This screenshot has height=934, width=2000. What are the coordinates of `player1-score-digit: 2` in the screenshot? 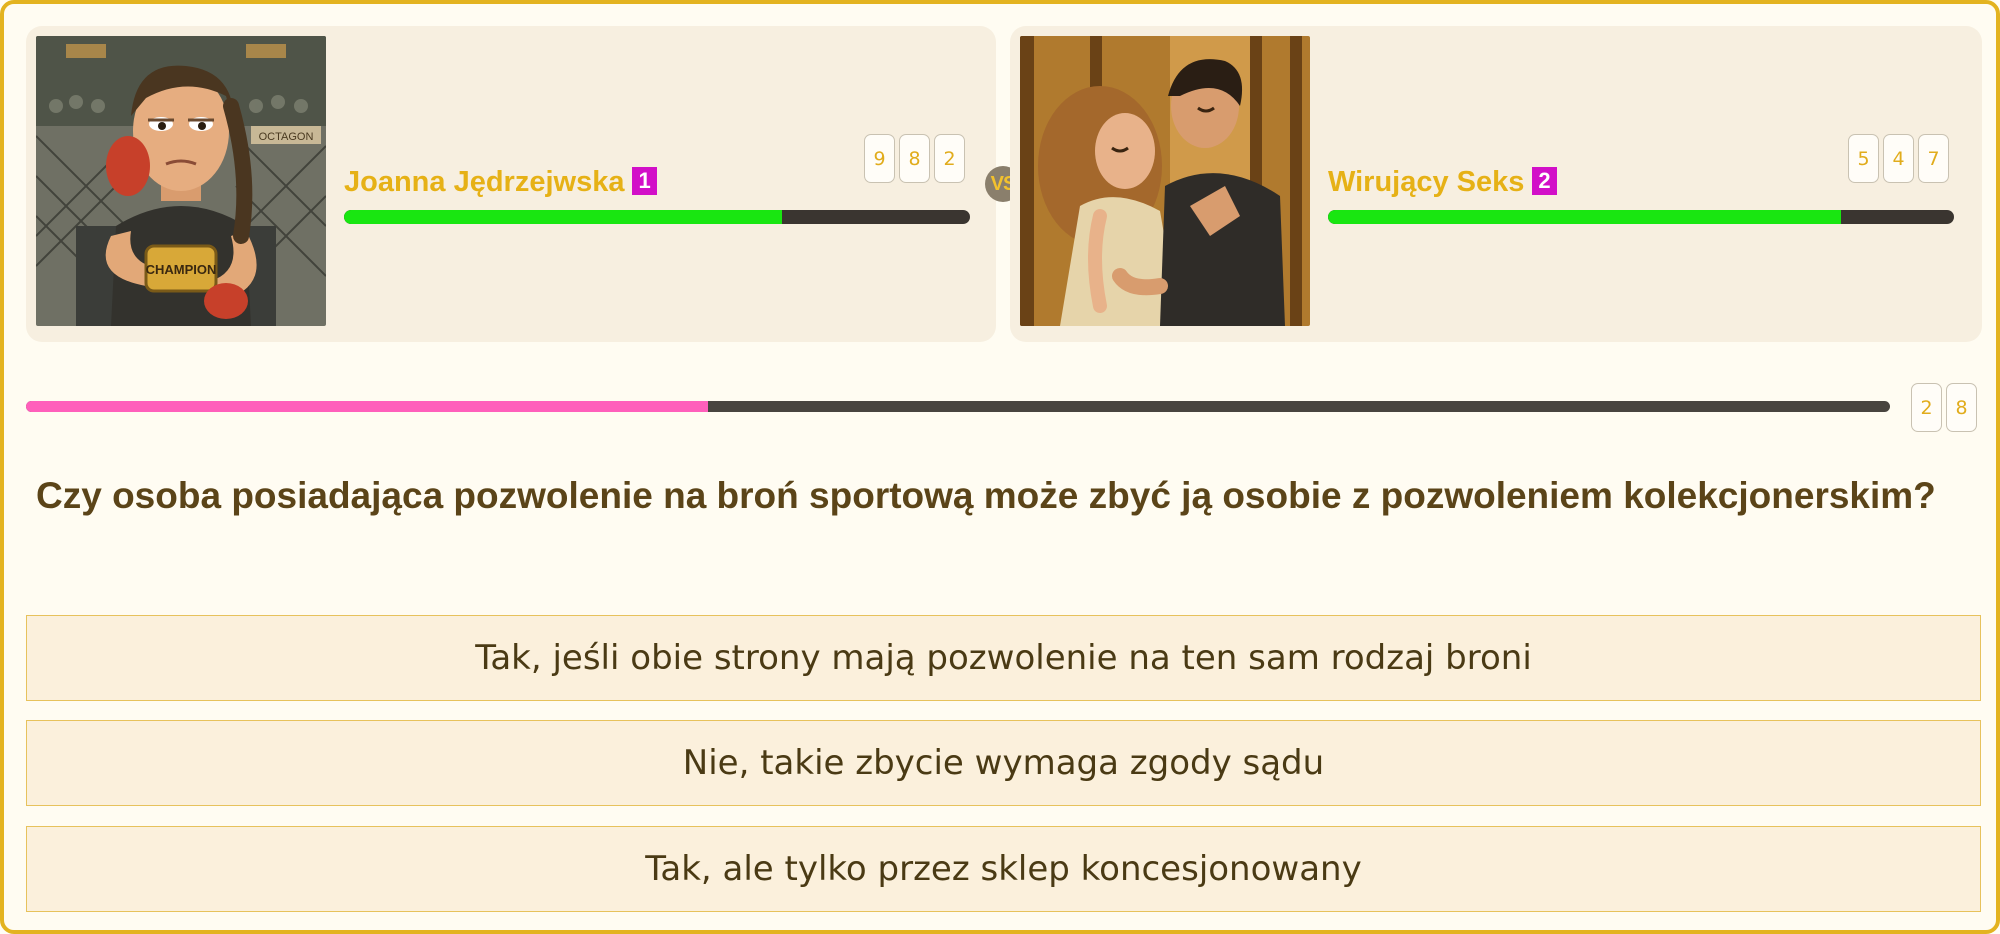 It's located at (949, 158).